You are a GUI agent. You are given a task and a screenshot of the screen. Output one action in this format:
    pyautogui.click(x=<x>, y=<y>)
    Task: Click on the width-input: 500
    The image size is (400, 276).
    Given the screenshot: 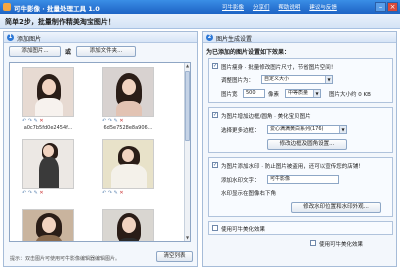 What is the action you would take?
    pyautogui.click(x=254, y=93)
    